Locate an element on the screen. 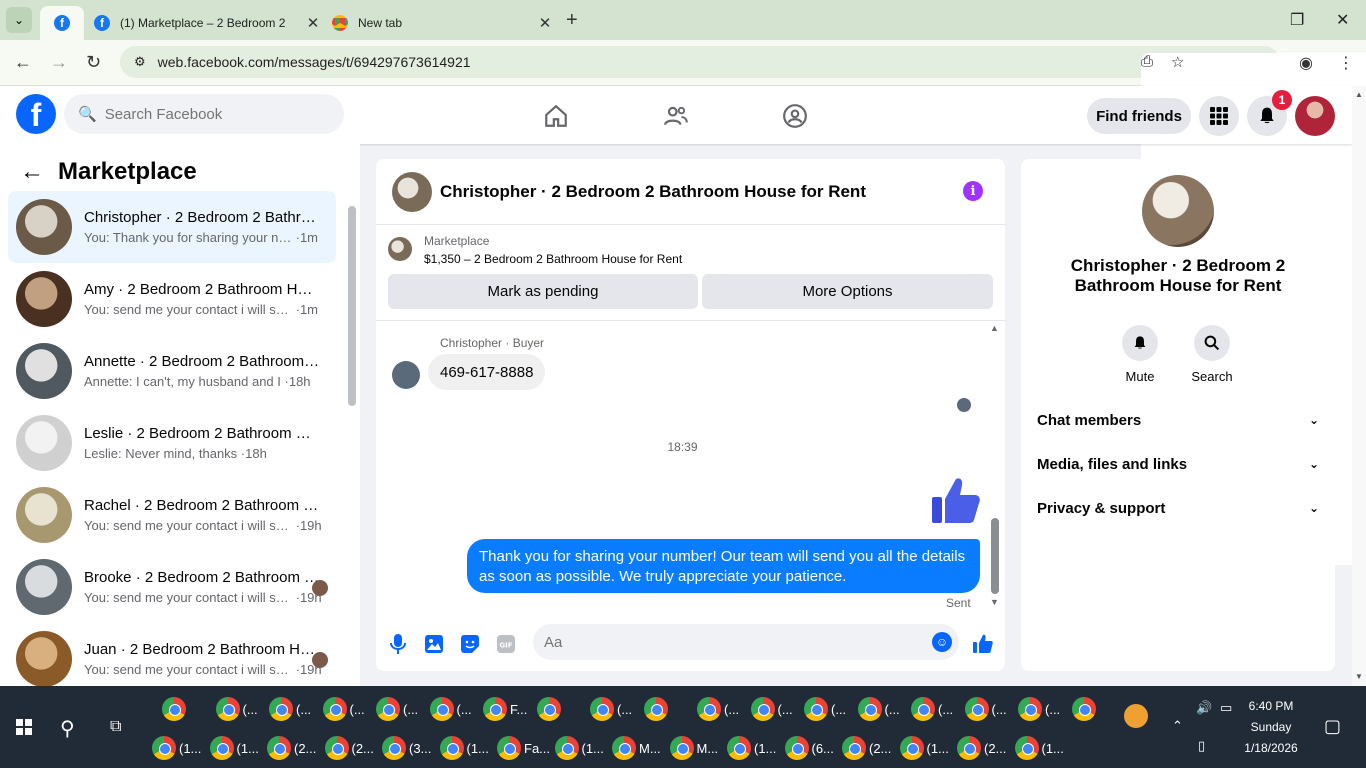  browser-tab-pinned: f is located at coordinates (62, 23).